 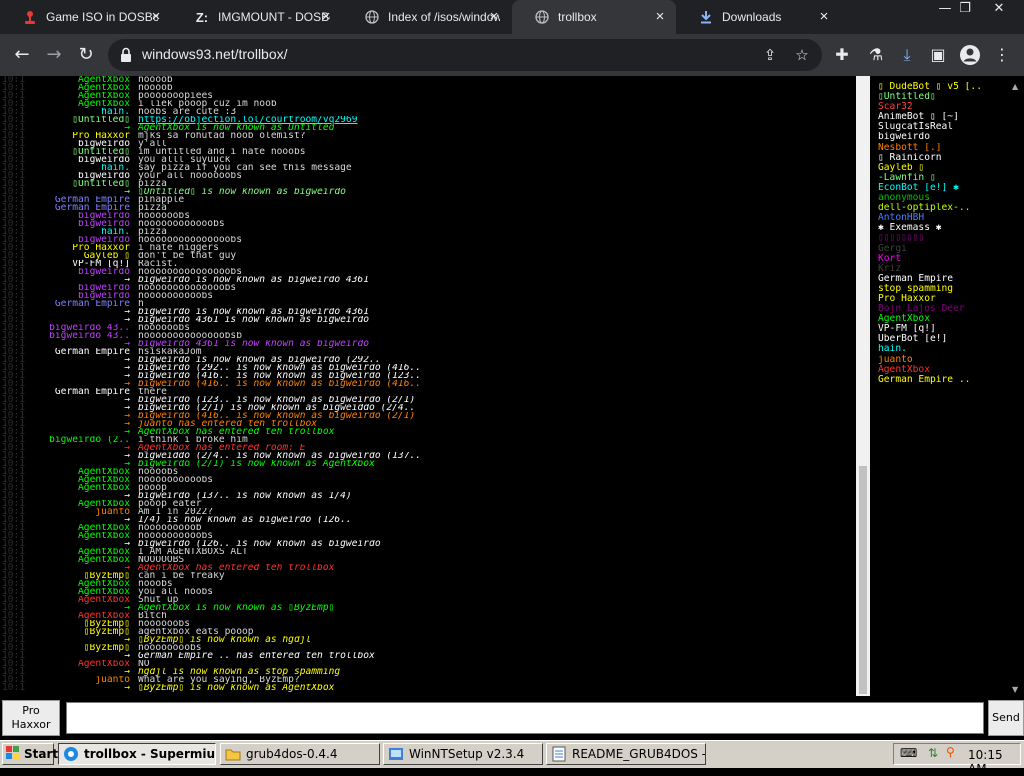 What do you see at coordinates (944, 289) in the screenshot?
I see `user-list-item: stop spamming` at bounding box center [944, 289].